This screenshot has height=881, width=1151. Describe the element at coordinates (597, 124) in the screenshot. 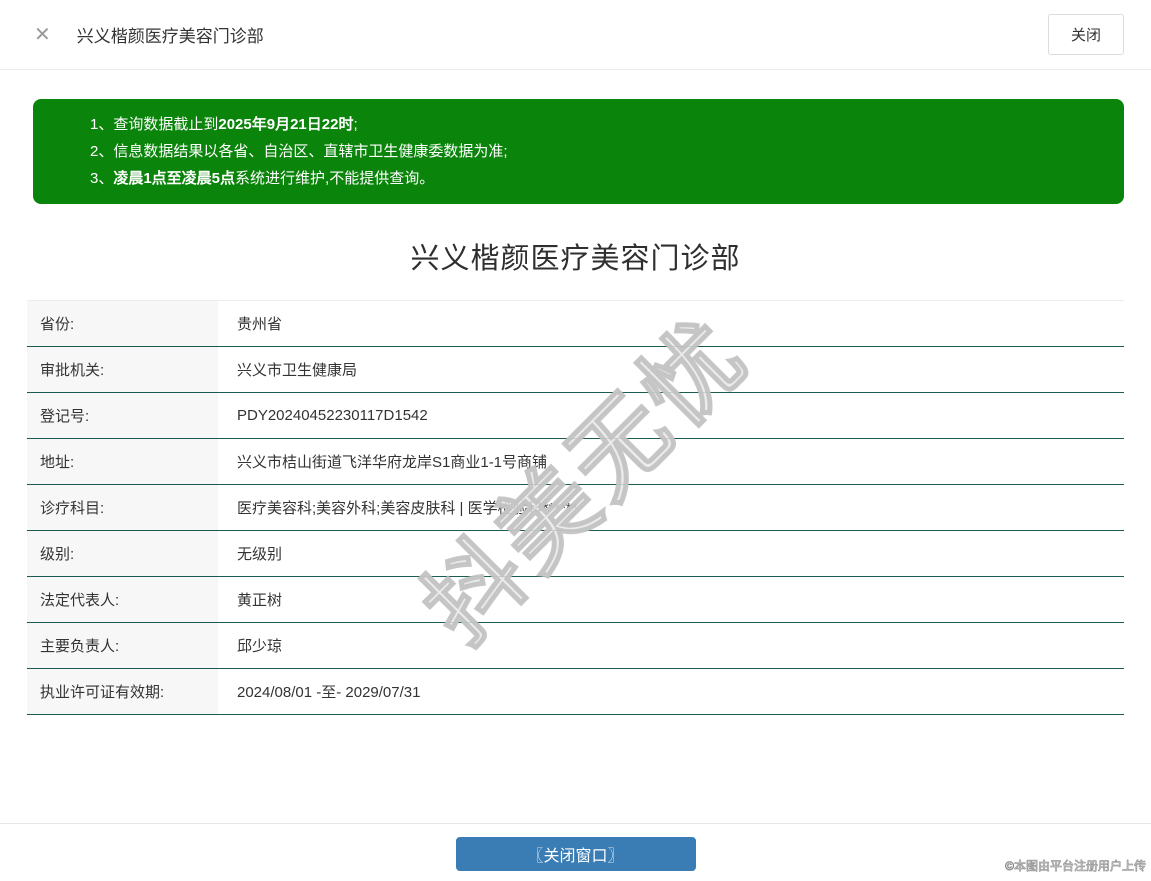

I see `notice-line: 1、查询数据截止到2025年9月21日22时;` at that location.